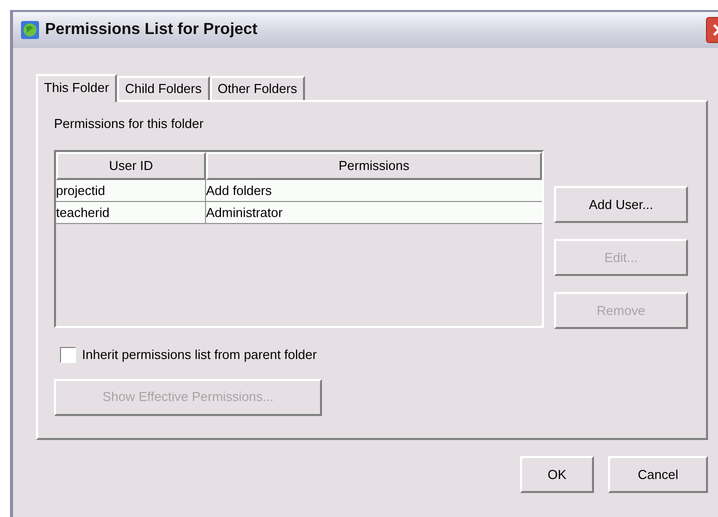  I want to click on tab: Other Folders, so click(258, 88).